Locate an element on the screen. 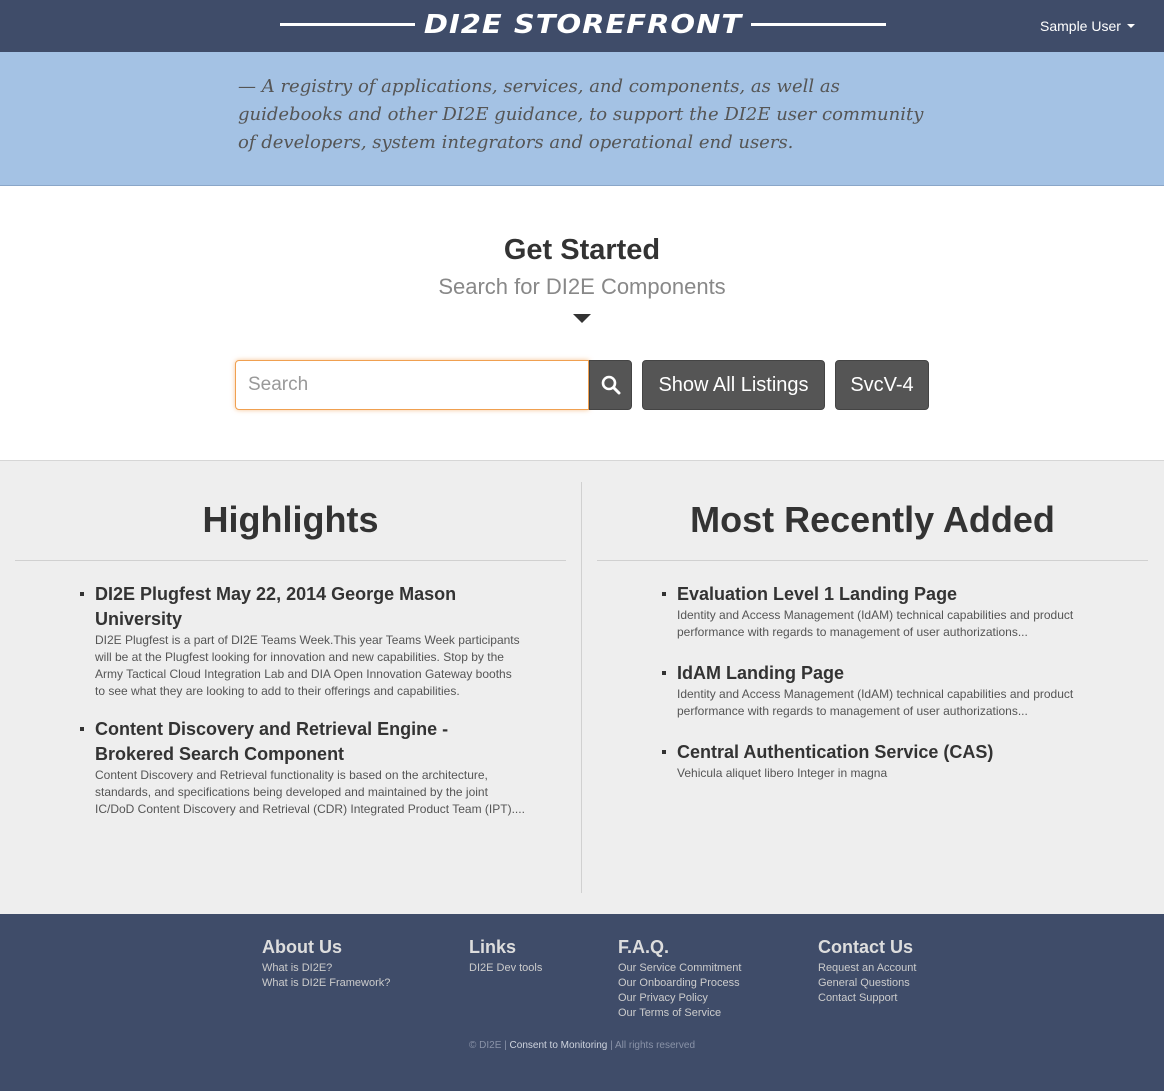 This screenshot has height=1091, width=1164. footer-contact-title: Contact Us is located at coordinates (866, 947).